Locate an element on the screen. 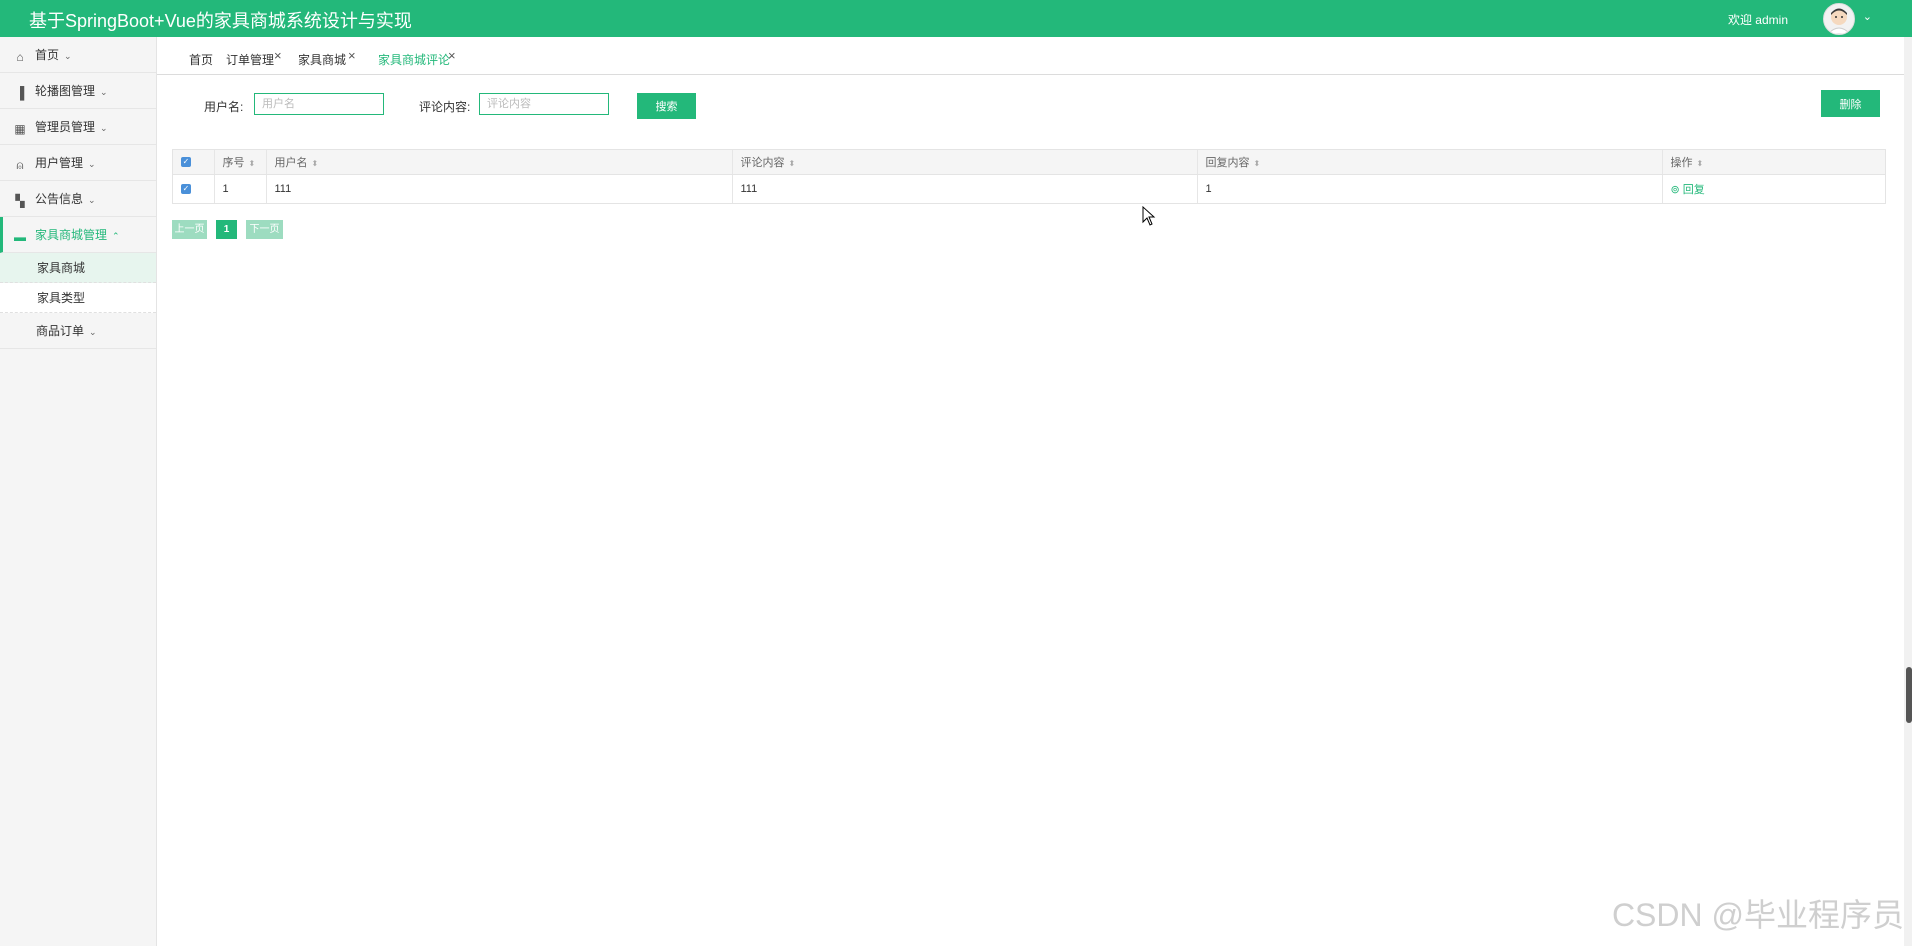 The height and width of the screenshot is (946, 1912). app-title: 基于SpringBoot+Vue的家具商城系统设计与实现 is located at coordinates (220, 21).